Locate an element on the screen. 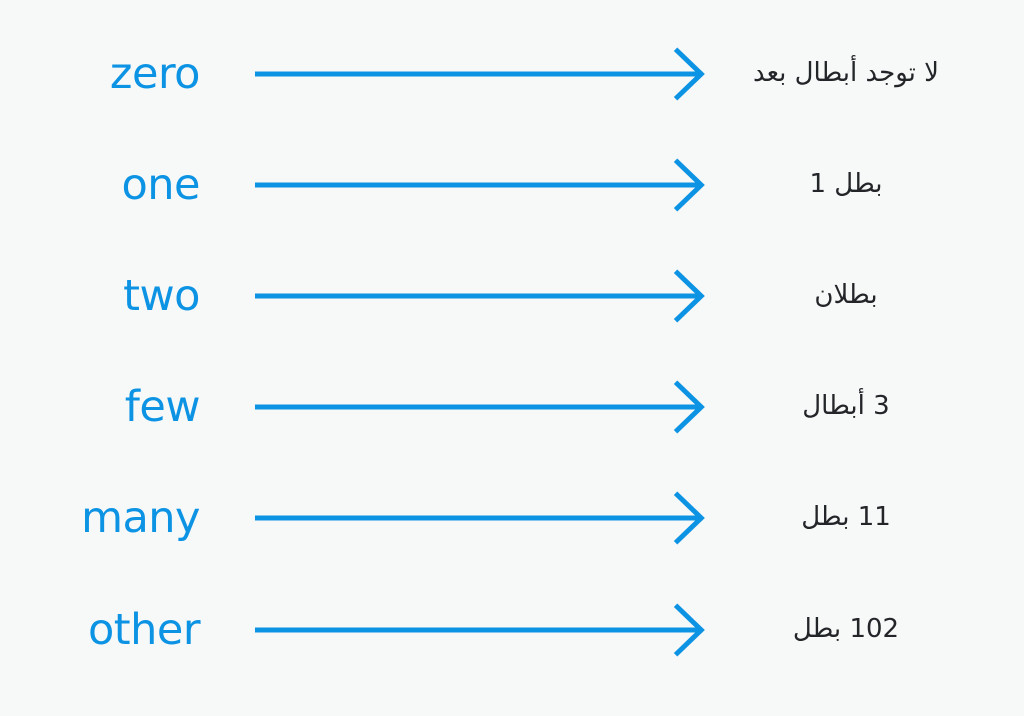 The image size is (1024, 716). translation-label: 102 بطل is located at coordinates (846, 629).